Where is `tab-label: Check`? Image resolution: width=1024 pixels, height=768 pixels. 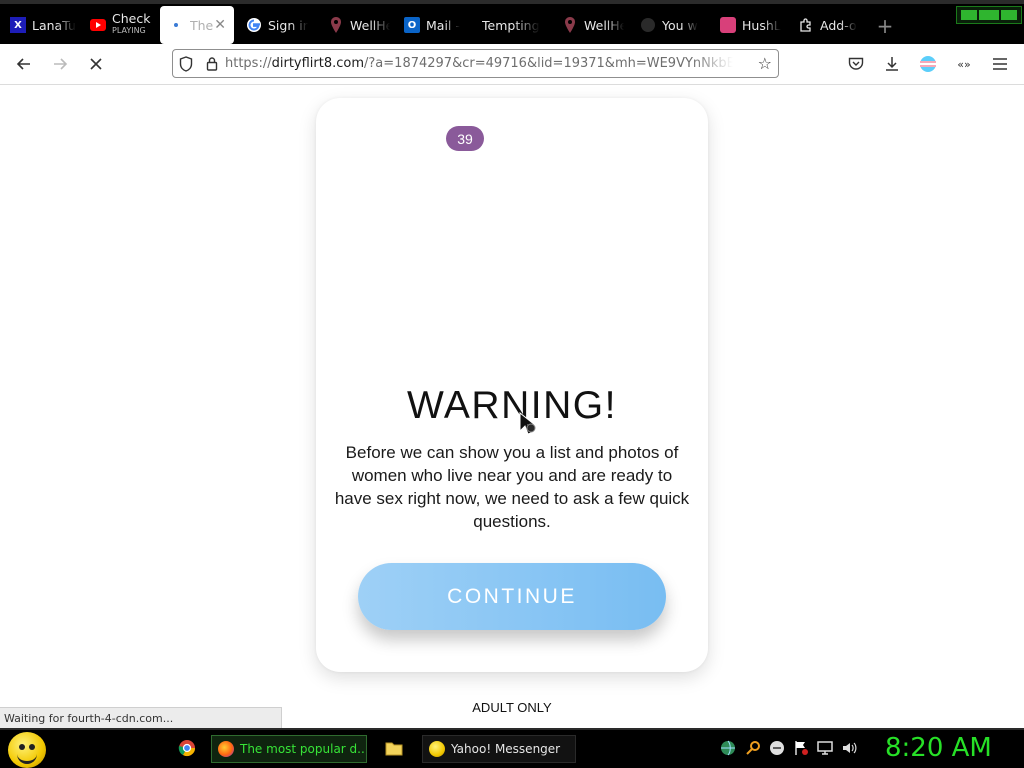 tab-label: Check is located at coordinates (131, 18).